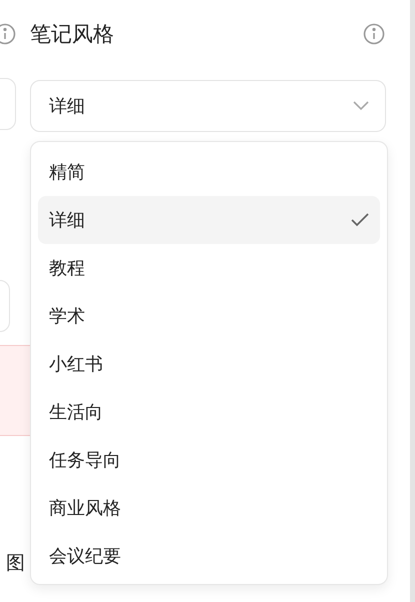 This screenshot has height=602, width=415. I want to click on caption-text: 图, so click(15, 563).